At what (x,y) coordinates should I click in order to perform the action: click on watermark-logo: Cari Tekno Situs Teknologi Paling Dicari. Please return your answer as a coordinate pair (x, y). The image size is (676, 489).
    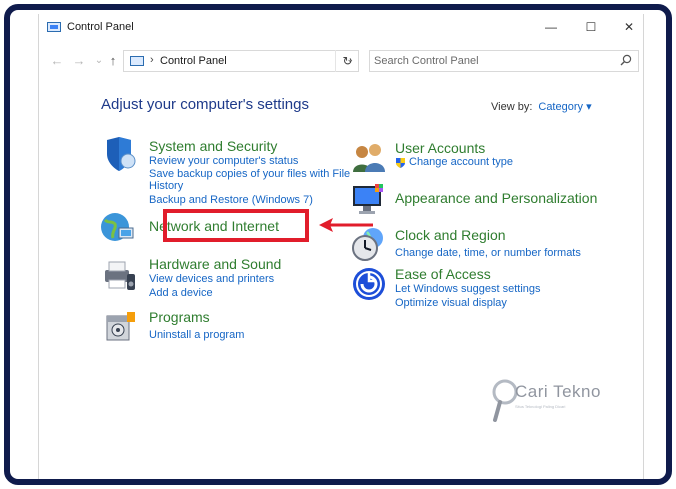
    Looking at the image, I should click on (556, 401).